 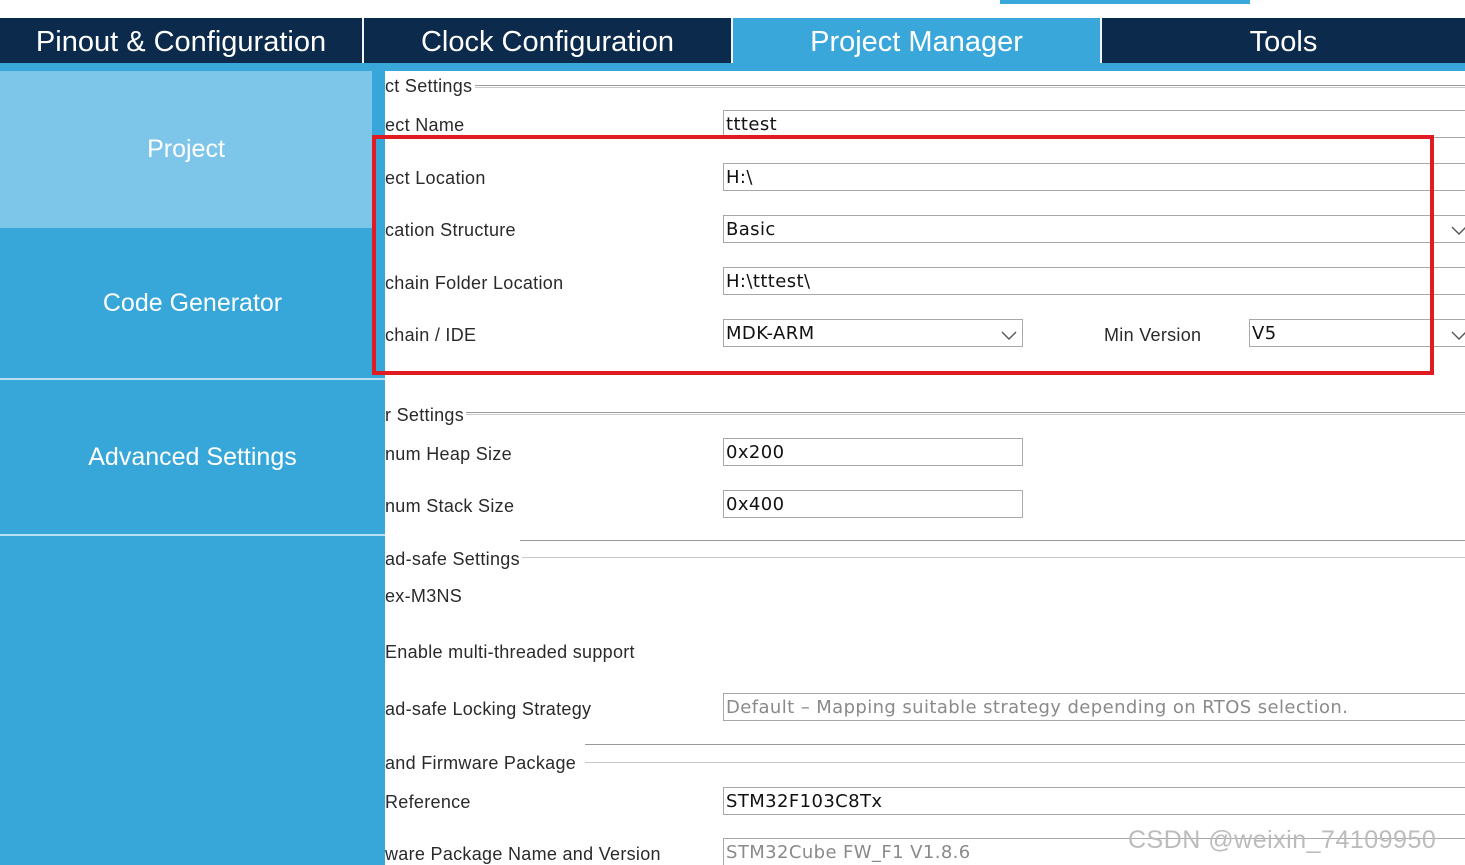 What do you see at coordinates (431, 335) in the screenshot?
I see `toolchain-ide-label: chain / IDE` at bounding box center [431, 335].